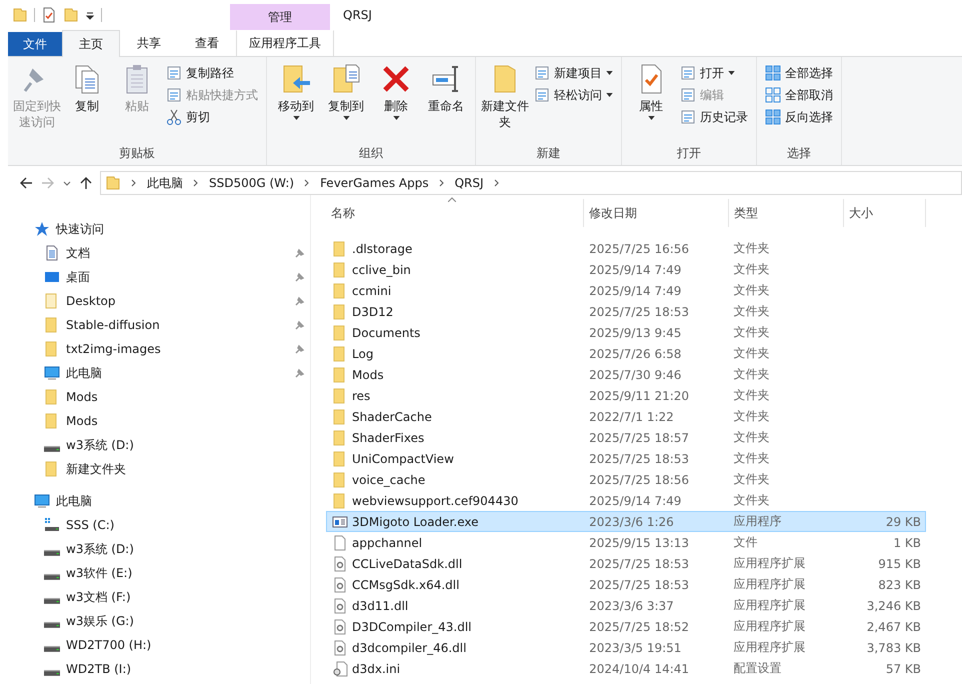 Image resolution: width=962 pixels, height=684 pixels. Describe the element at coordinates (372, 291) in the screenshot. I see `file-name: ccmini` at that location.